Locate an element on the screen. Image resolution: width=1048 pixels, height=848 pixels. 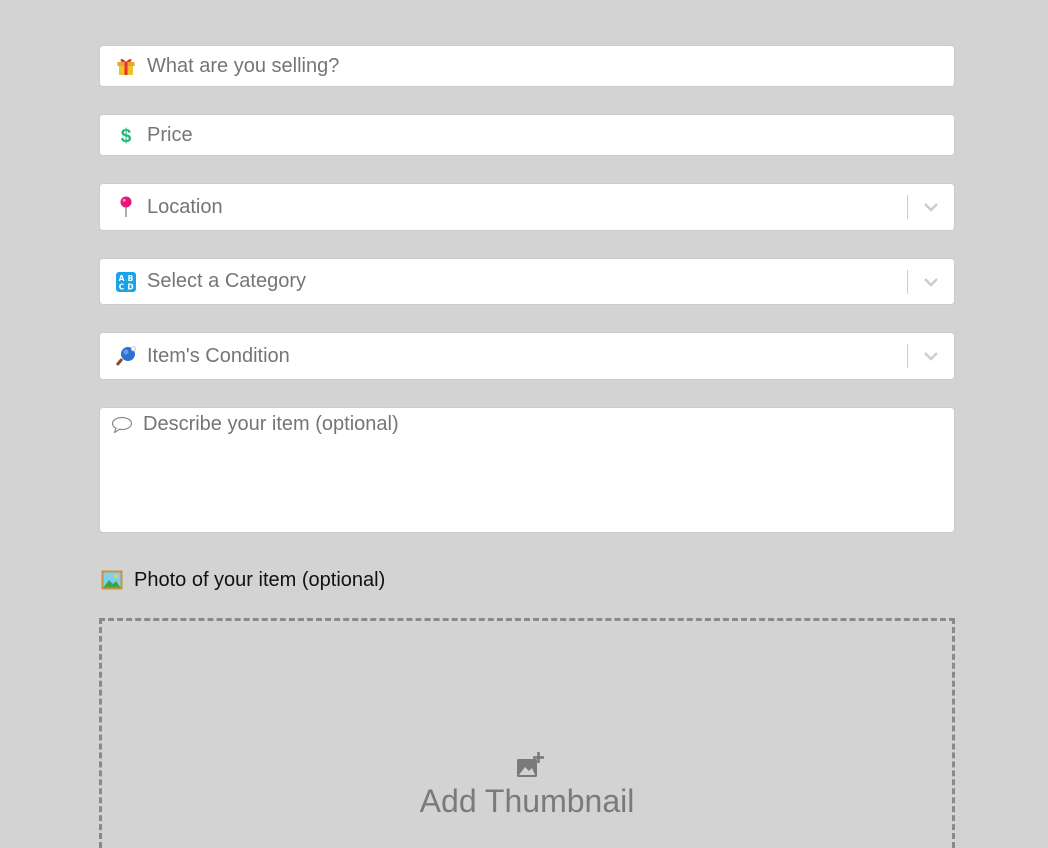
location-indicators is located at coordinates (930, 207).